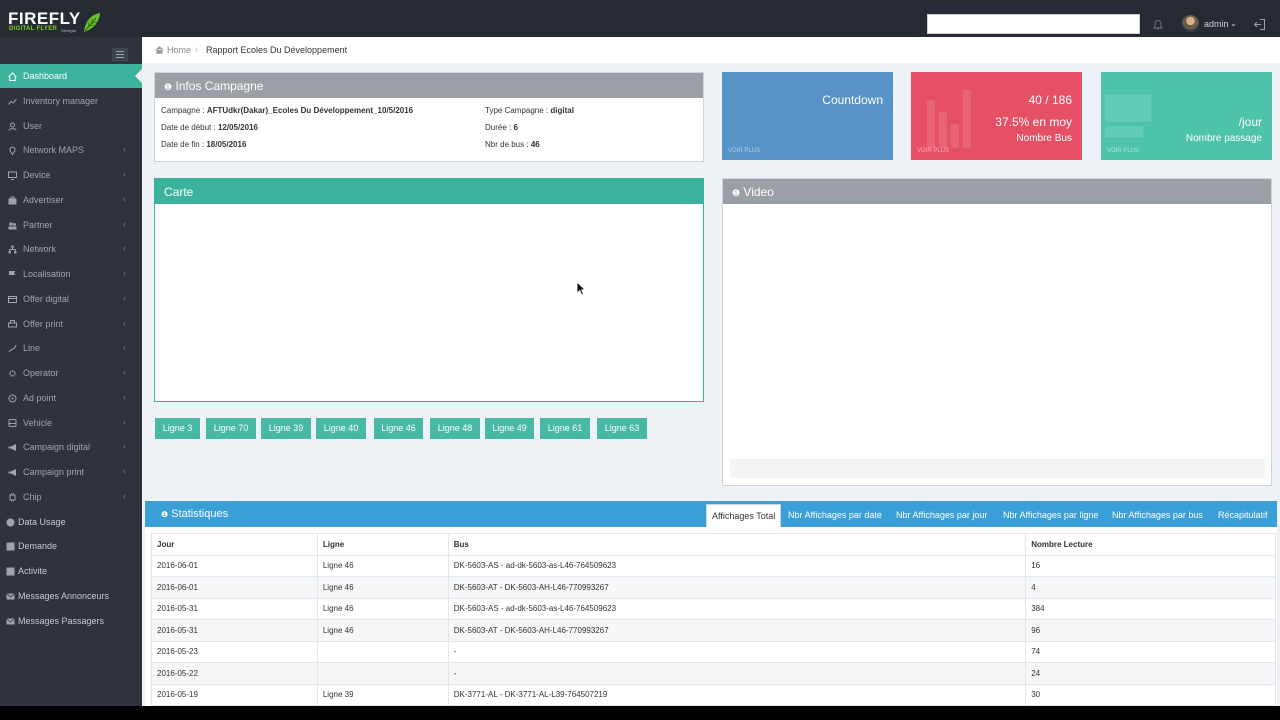  I want to click on sidebar-item-campaign-print: Campaign print ‹, so click(71, 472).